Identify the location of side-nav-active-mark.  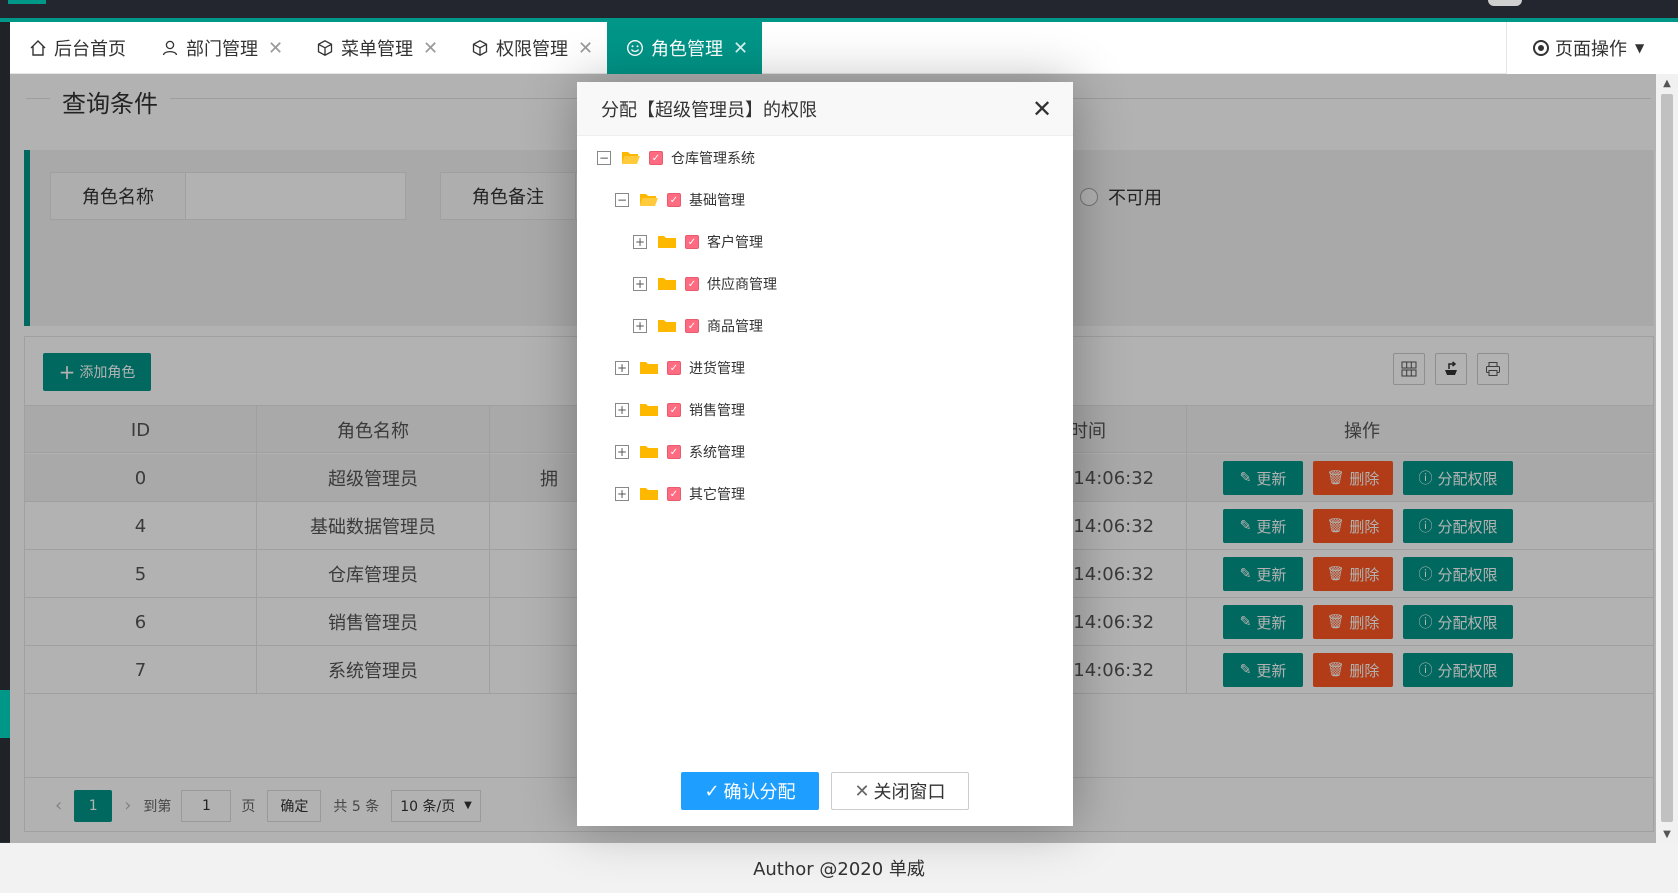
(5, 714).